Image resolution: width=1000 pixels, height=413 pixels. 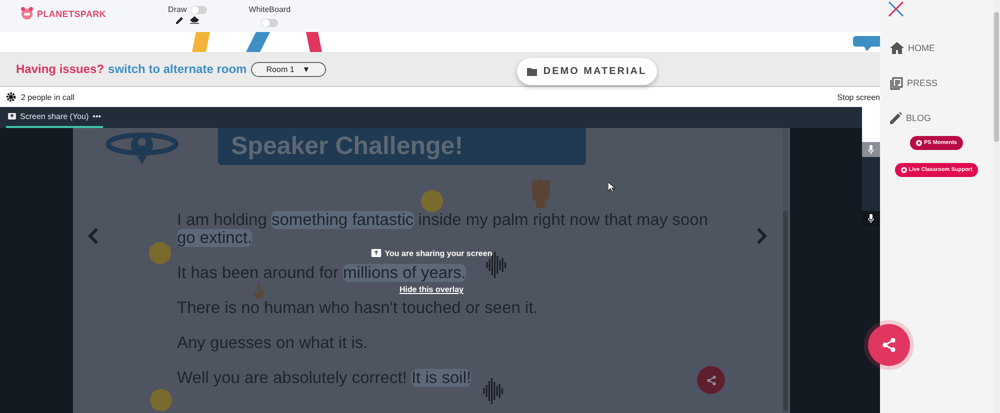 I want to click on demo-material-button: DEMO MATERIAL, so click(x=587, y=71).